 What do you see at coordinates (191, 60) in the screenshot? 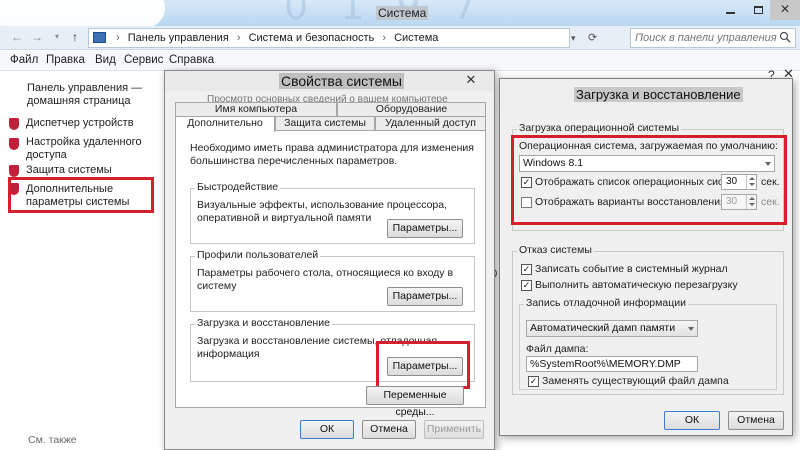
I see `menu-item-help: Справка` at bounding box center [191, 60].